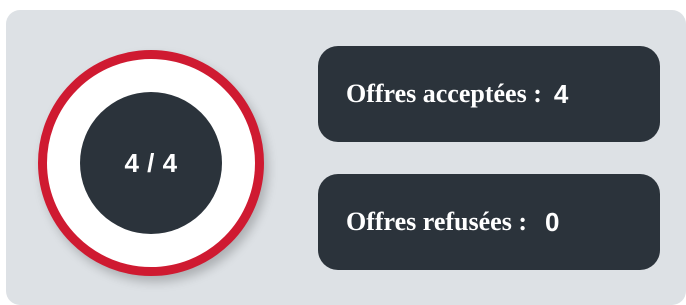  I want to click on refused-offers-value: 0, so click(552, 221).